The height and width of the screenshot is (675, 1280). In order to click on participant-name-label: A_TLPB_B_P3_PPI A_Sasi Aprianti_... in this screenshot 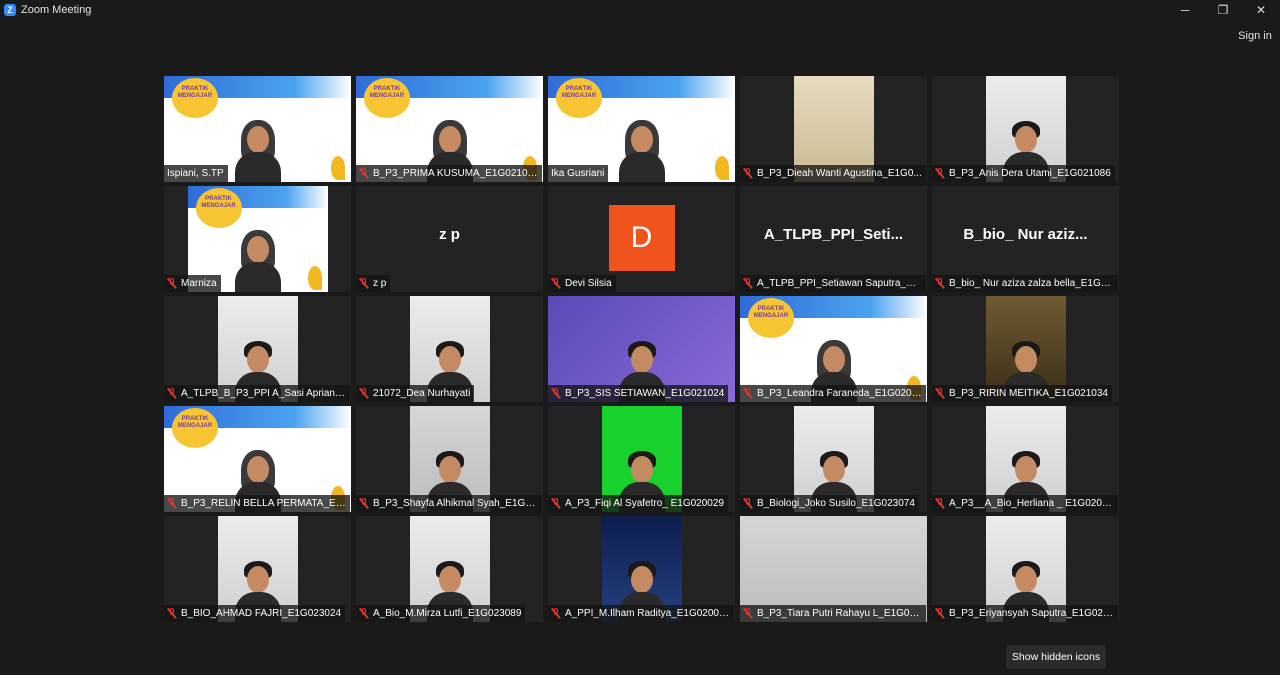, I will do `click(257, 393)`.